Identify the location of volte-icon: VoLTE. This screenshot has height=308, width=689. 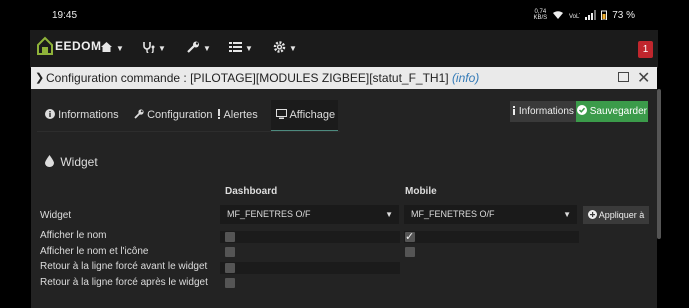
(574, 17).